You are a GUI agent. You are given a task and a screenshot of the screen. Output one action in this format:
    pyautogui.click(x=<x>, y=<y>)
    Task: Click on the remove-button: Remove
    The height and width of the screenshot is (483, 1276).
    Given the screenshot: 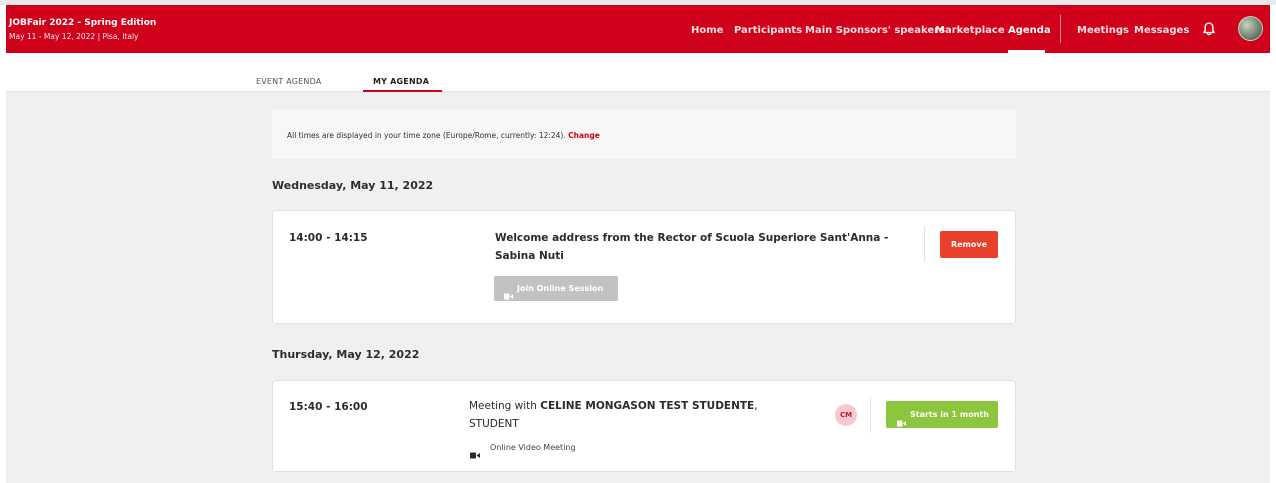 What is the action you would take?
    pyautogui.click(x=969, y=244)
    